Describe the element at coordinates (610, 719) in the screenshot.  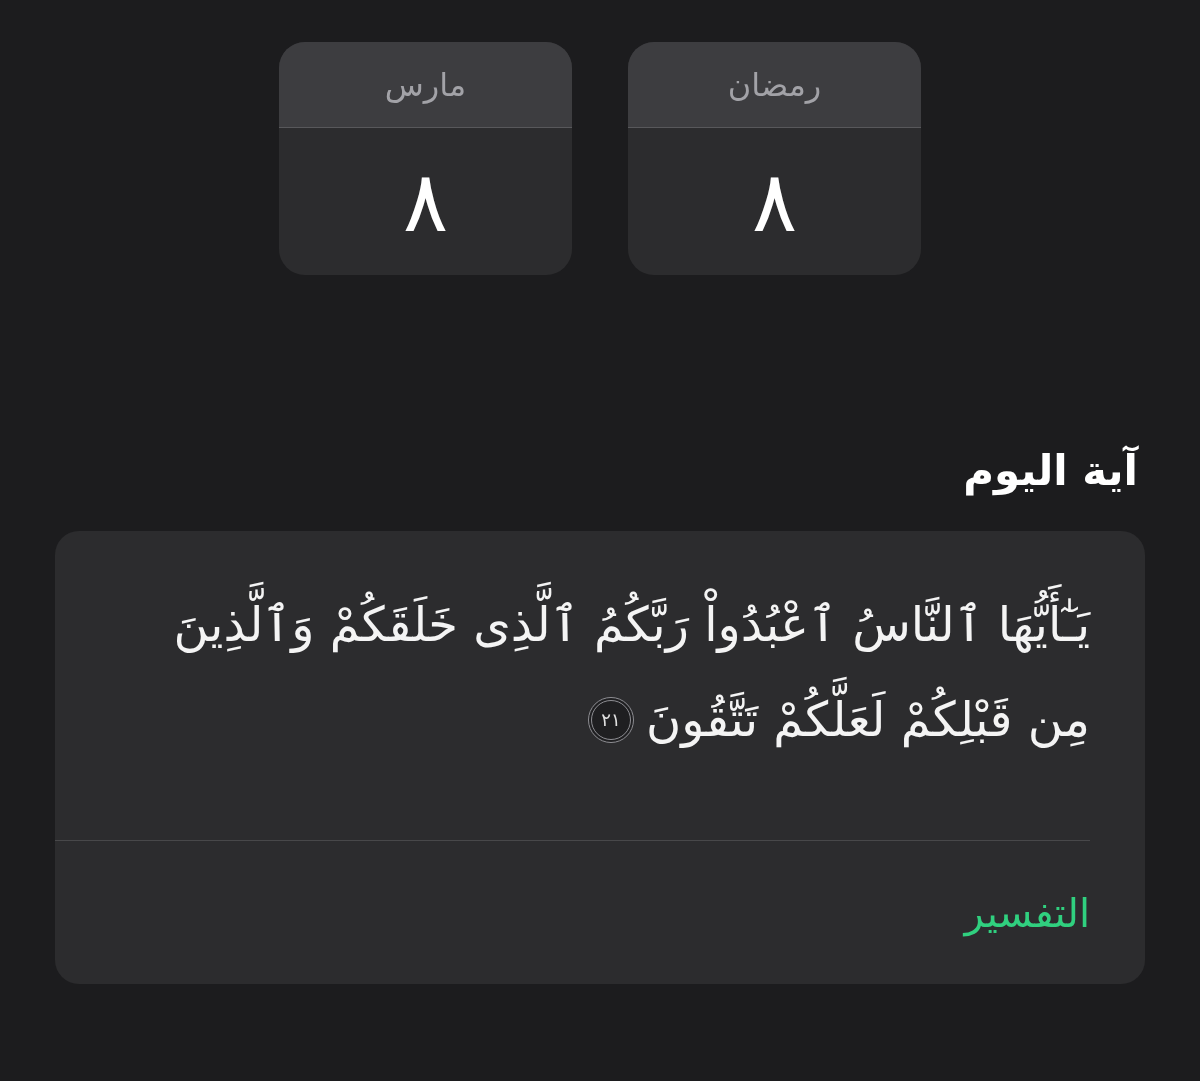
I see `verse-number: ٢١` at that location.